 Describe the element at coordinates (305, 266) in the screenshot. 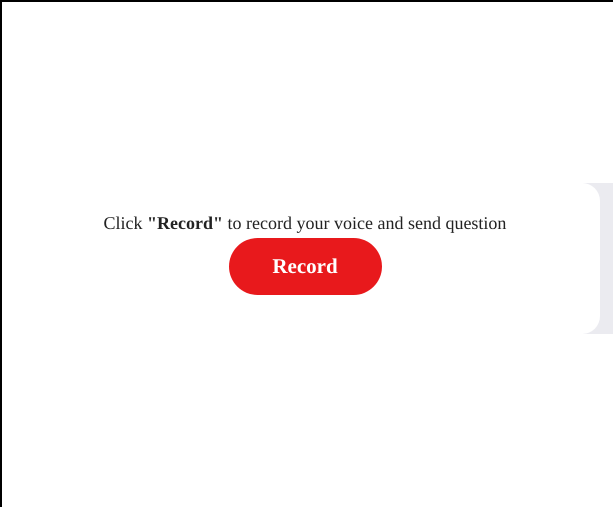

I see `record-button: Record` at that location.